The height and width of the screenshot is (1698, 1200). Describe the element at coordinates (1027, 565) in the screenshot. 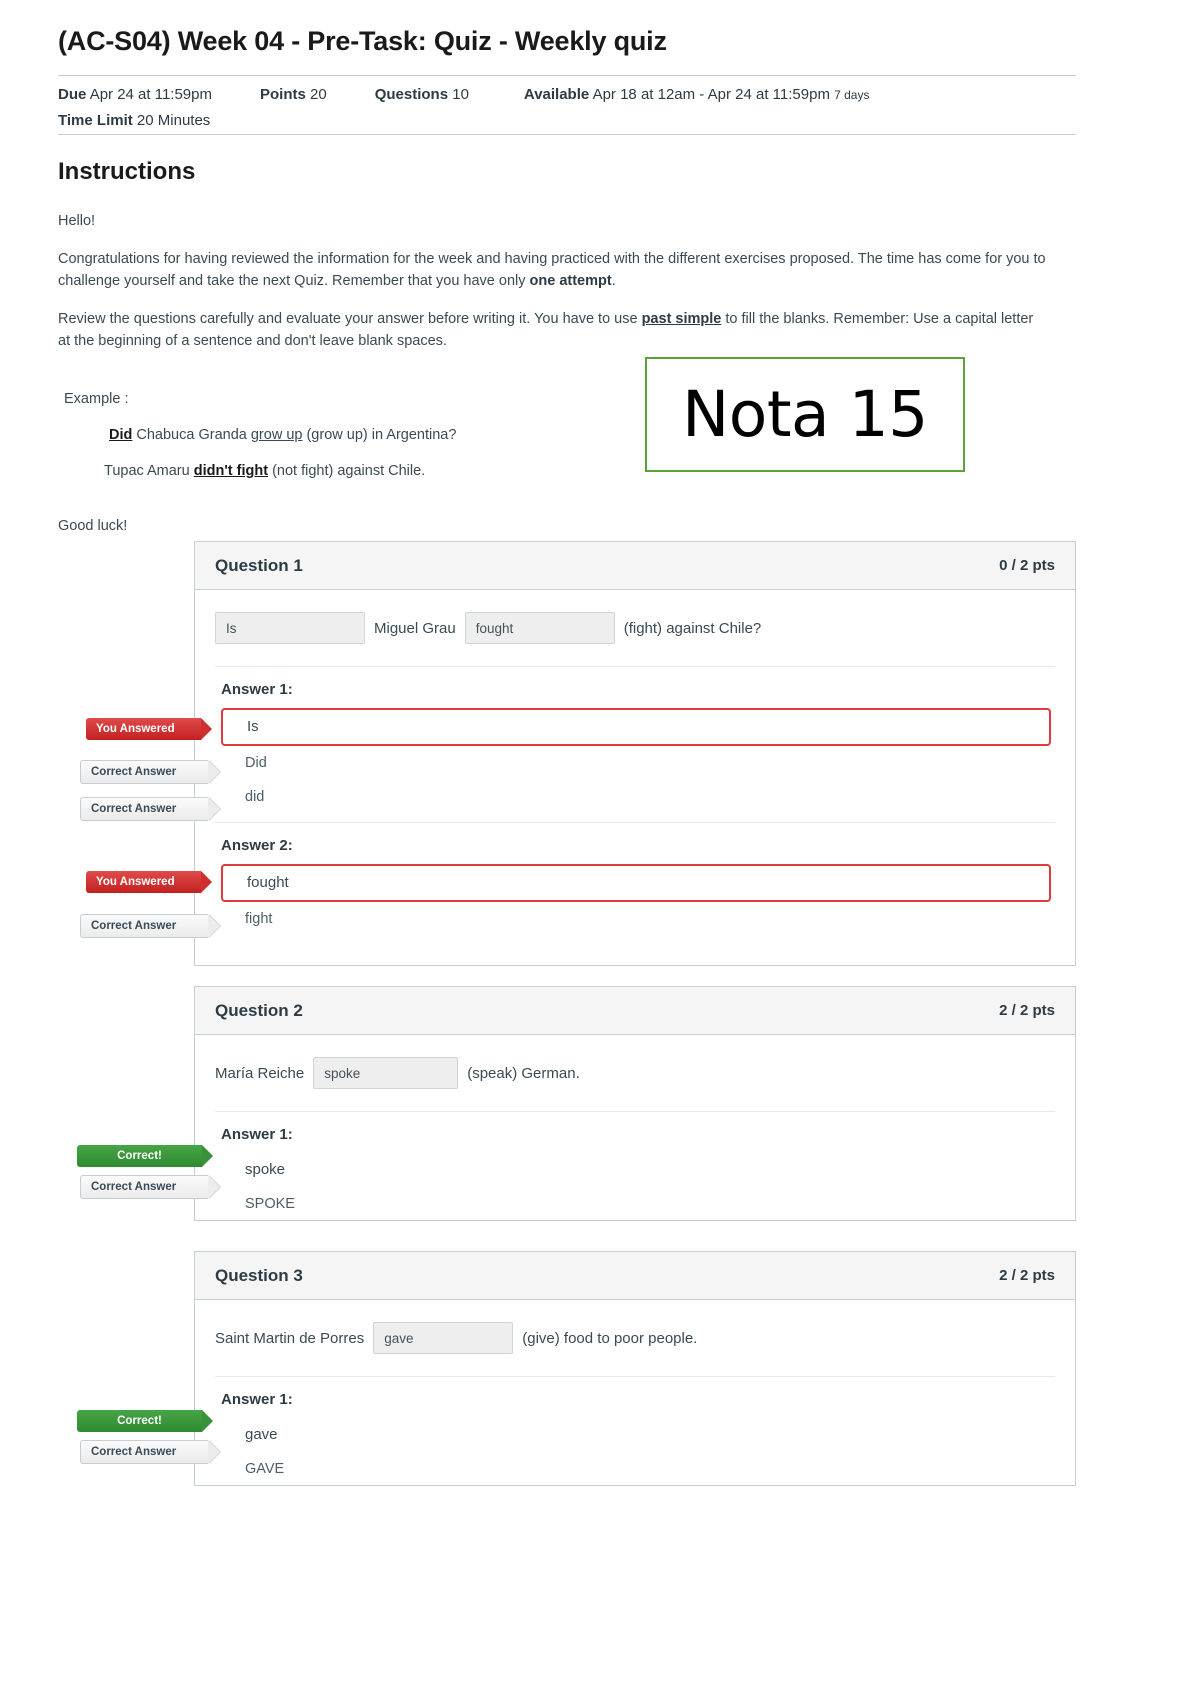

I see `question-1-points: 0 / 2 pts` at that location.